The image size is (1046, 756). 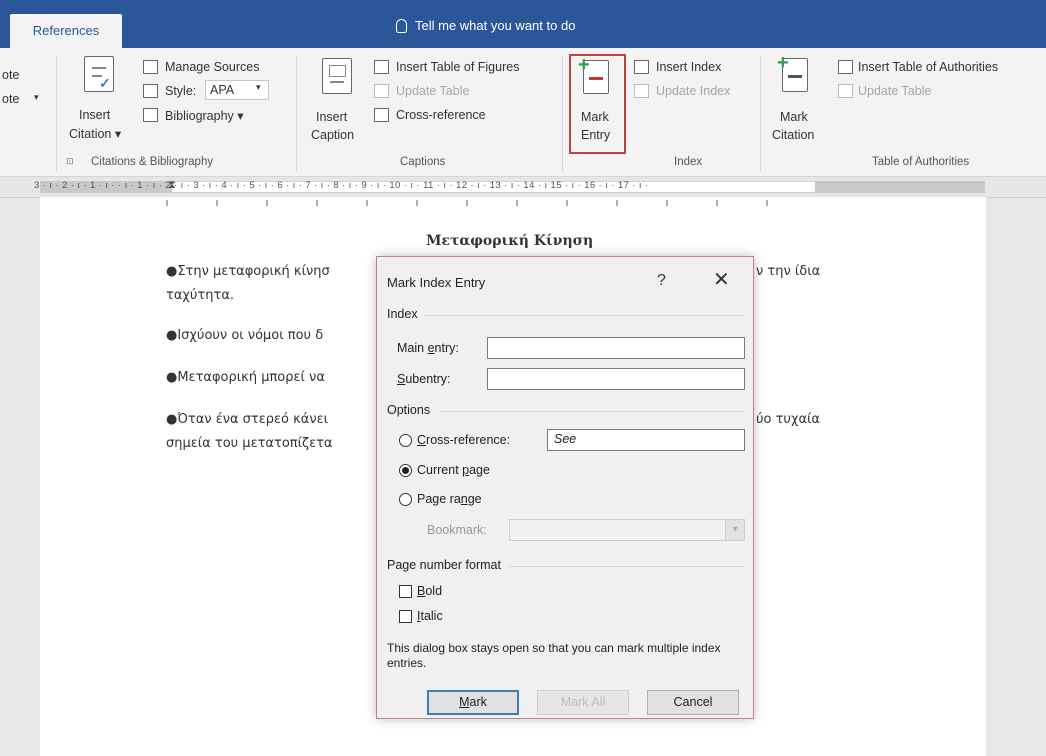 What do you see at coordinates (70, 161) in the screenshot?
I see `dialog-launcher-icon: ⊡` at bounding box center [70, 161].